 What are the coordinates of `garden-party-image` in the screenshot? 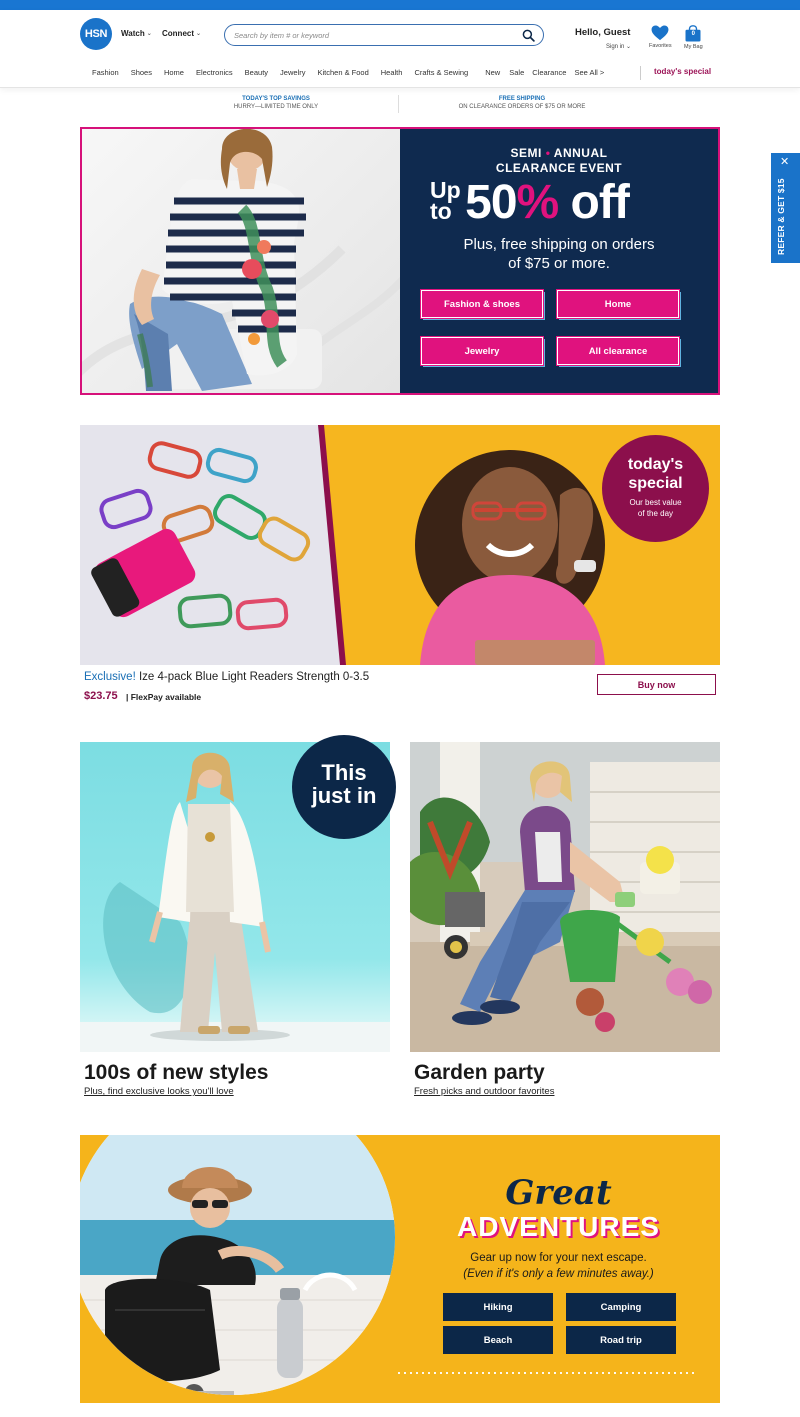 It's located at (565, 897).